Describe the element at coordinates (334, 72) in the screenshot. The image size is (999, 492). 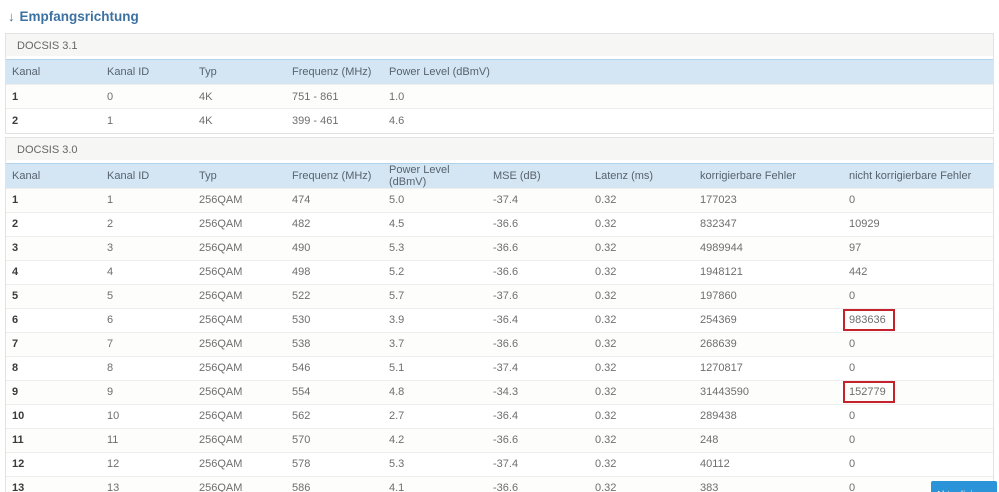
I see `column-header: Frequenz (MHz)` at that location.